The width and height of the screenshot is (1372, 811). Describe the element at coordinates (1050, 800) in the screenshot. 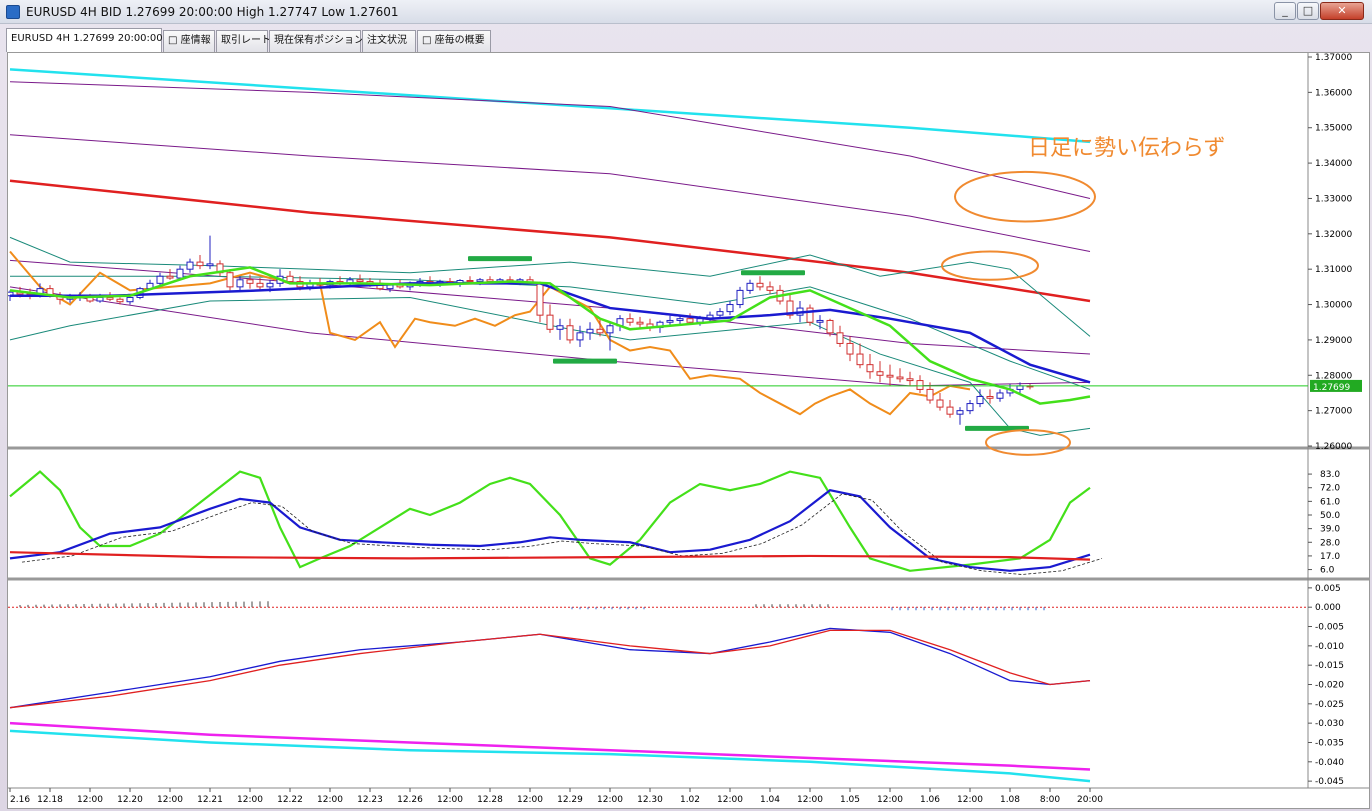

I see `time-tick-label: 8:00` at that location.